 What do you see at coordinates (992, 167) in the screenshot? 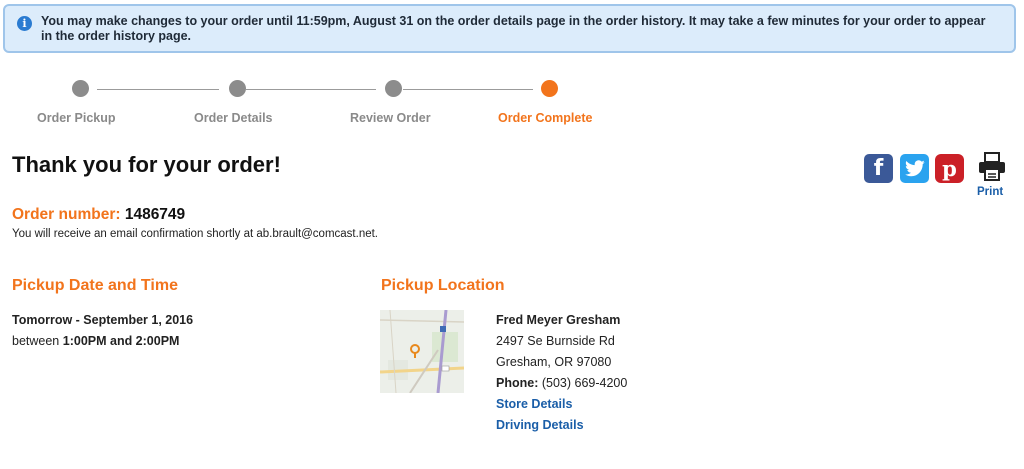
I see `printer-icon` at bounding box center [992, 167].